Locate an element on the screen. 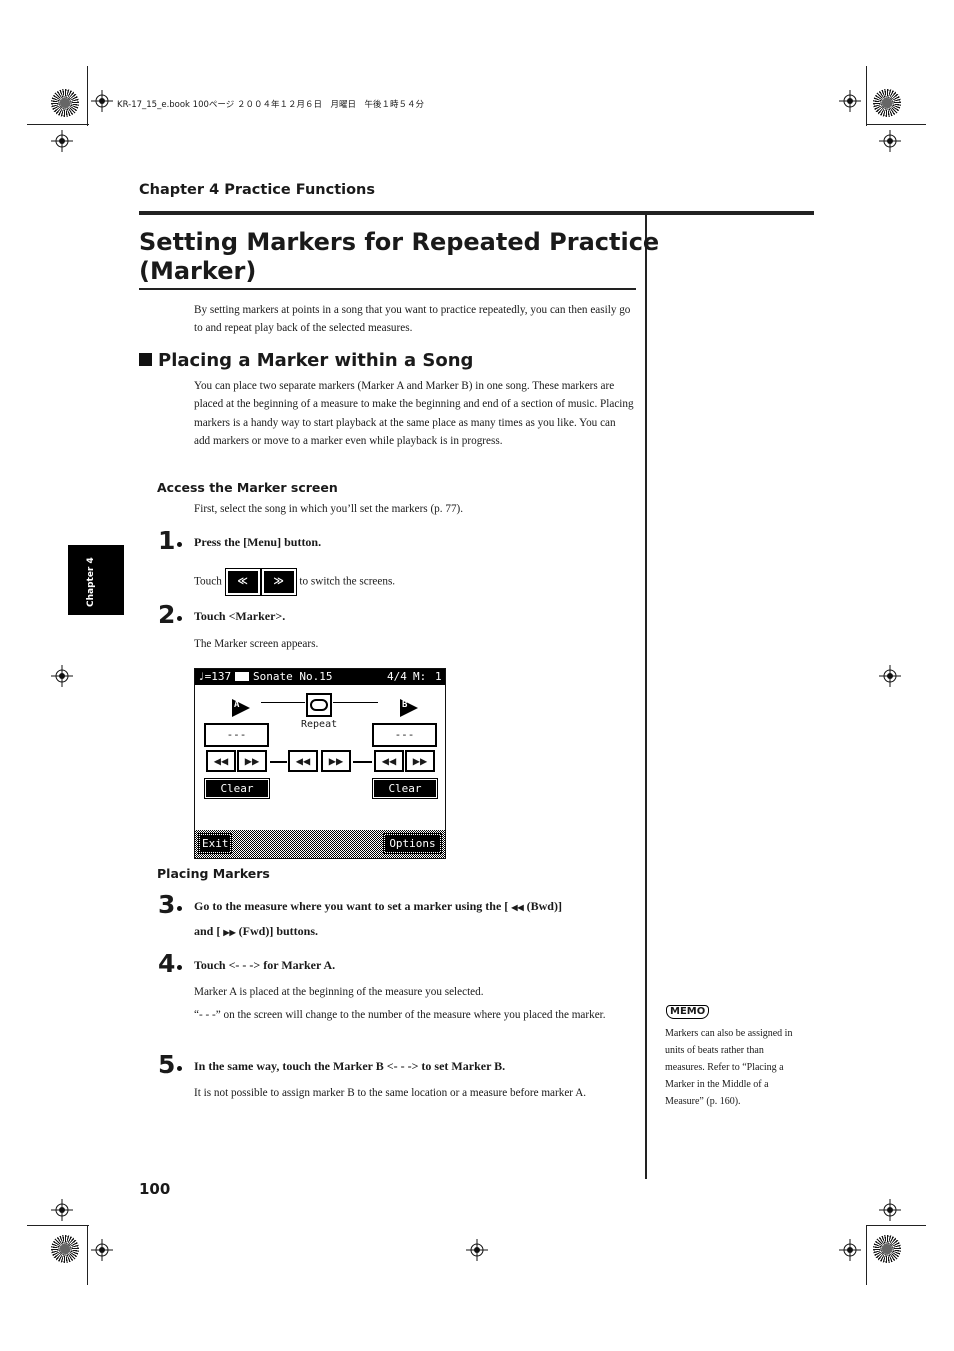 The image size is (954, 1351). touch-instruction: Touch ≪ ≫ to switch the screens. is located at coordinates (294, 582).